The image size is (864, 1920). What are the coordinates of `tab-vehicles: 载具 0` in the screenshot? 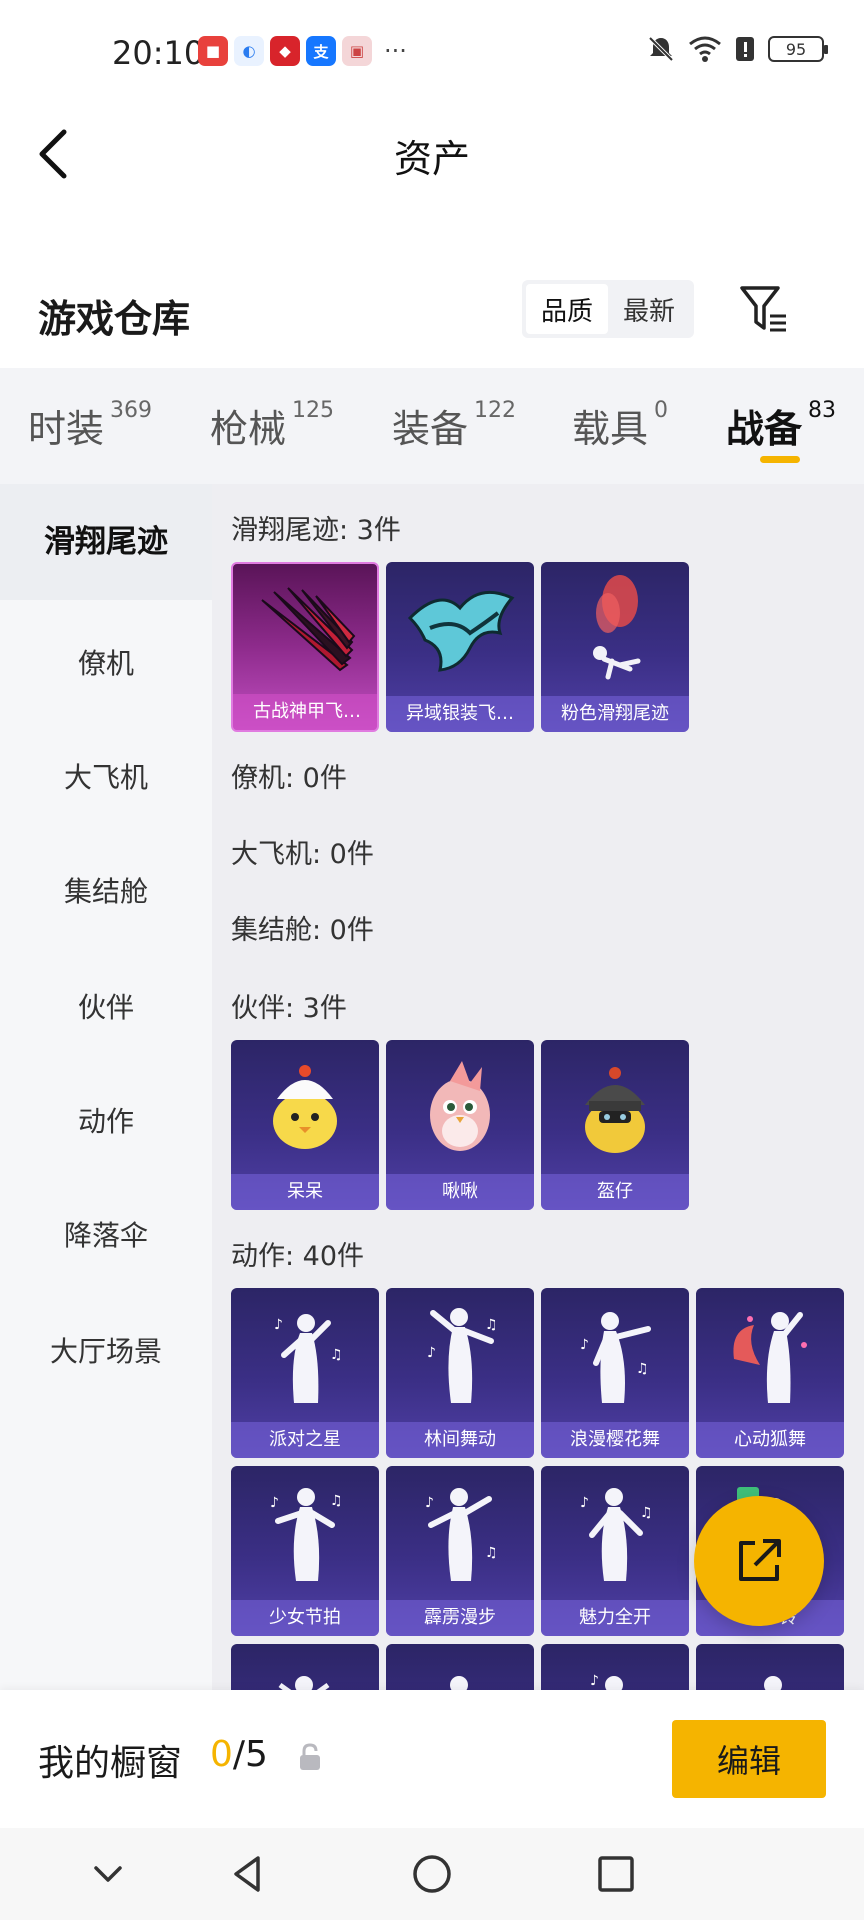 It's located at (620, 425).